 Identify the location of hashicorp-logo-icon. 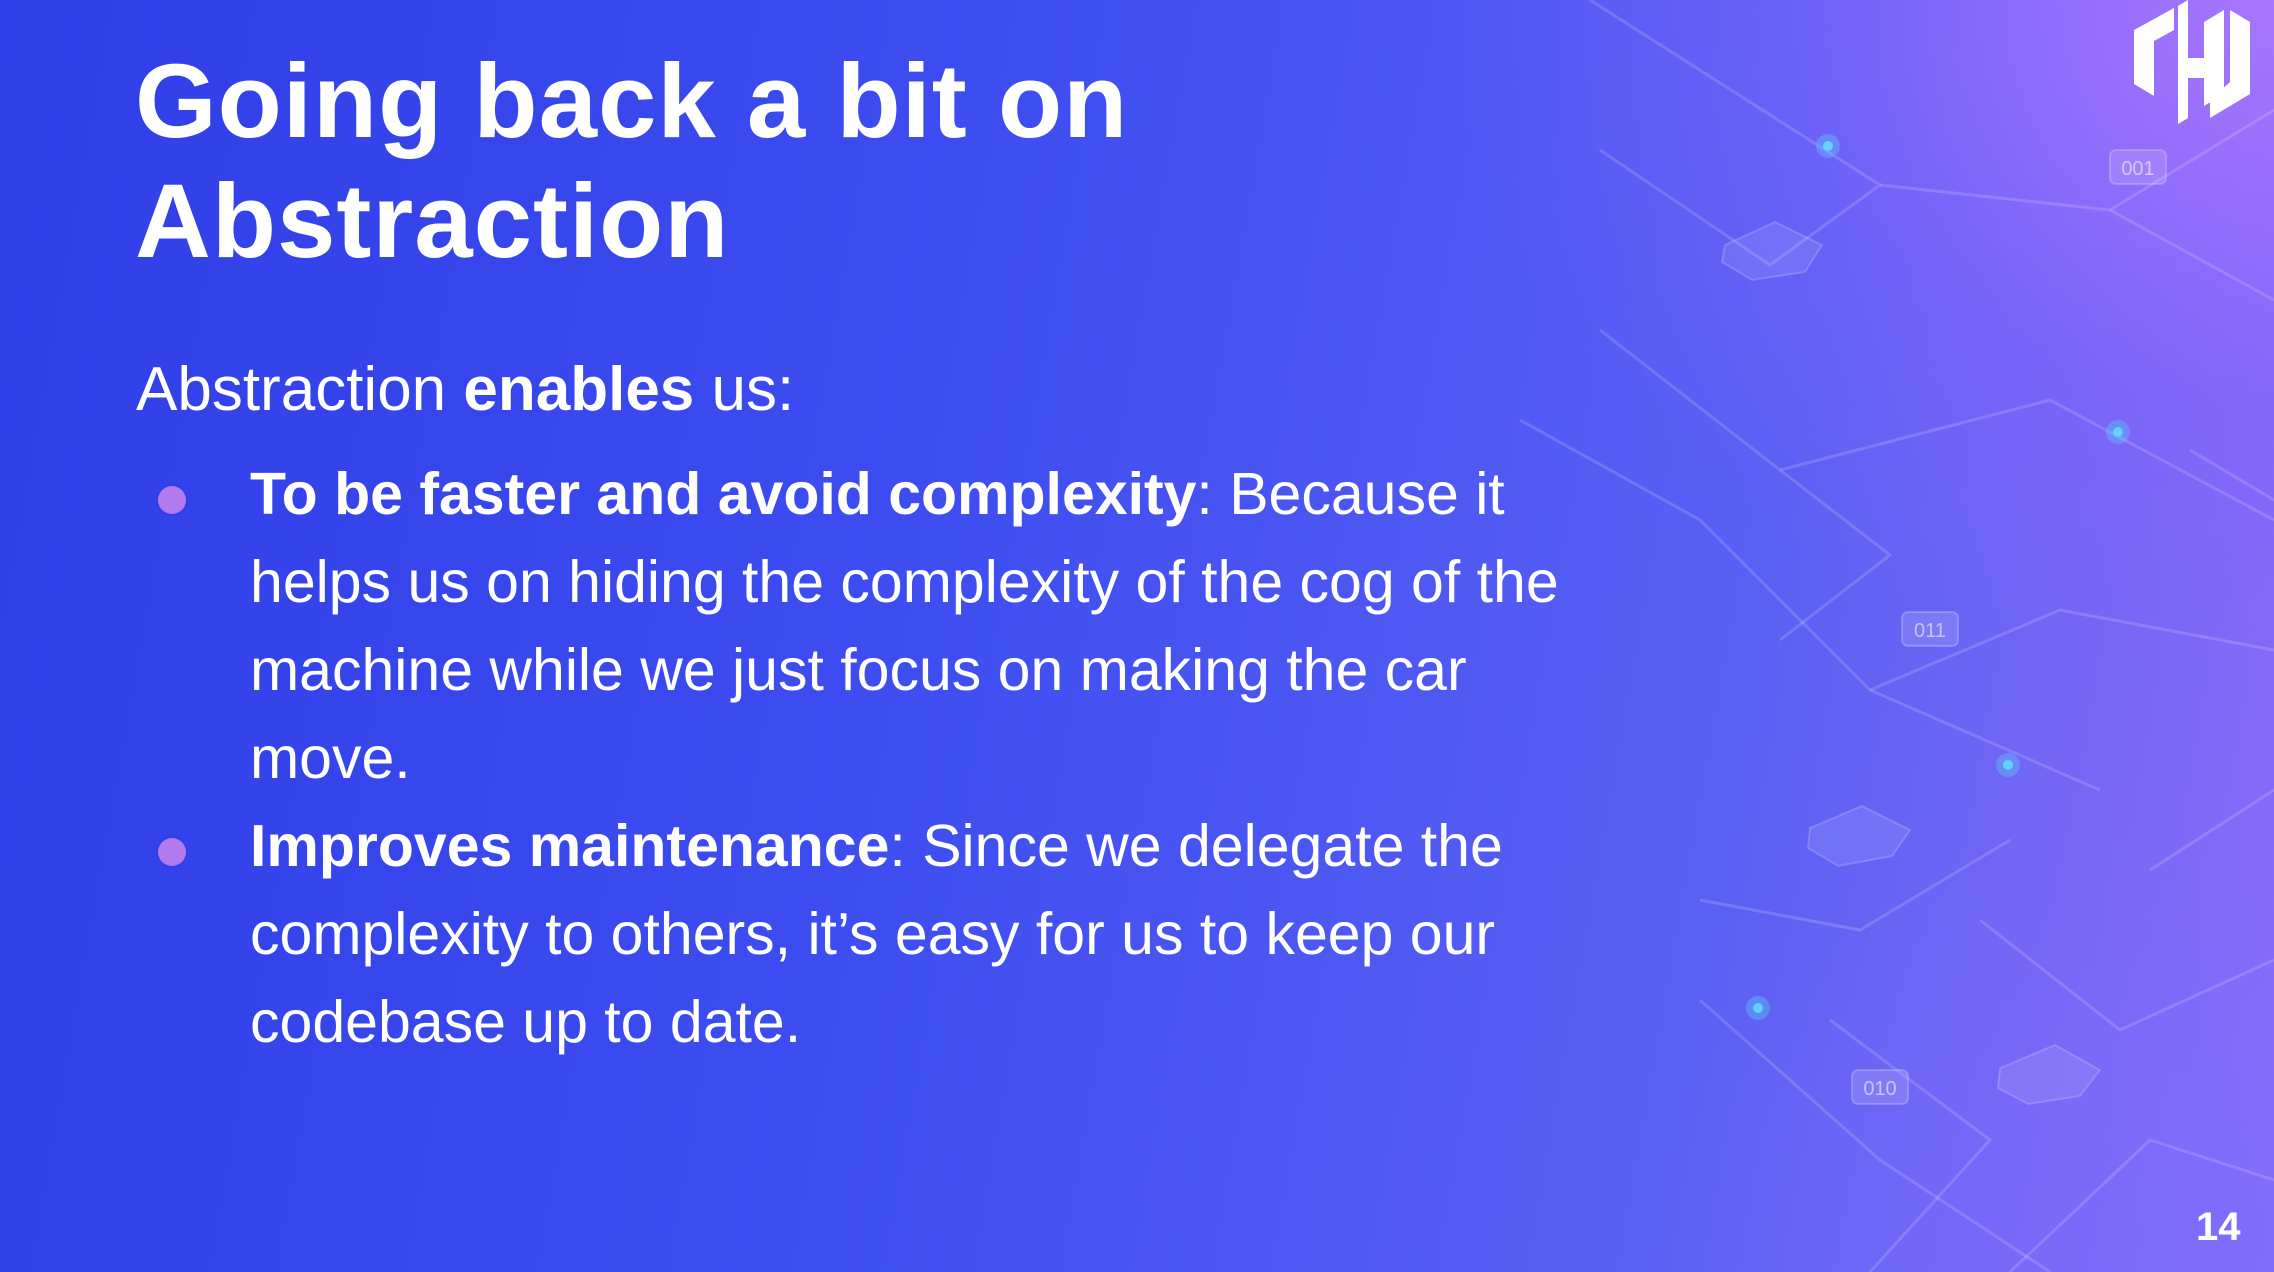
(2192, 62).